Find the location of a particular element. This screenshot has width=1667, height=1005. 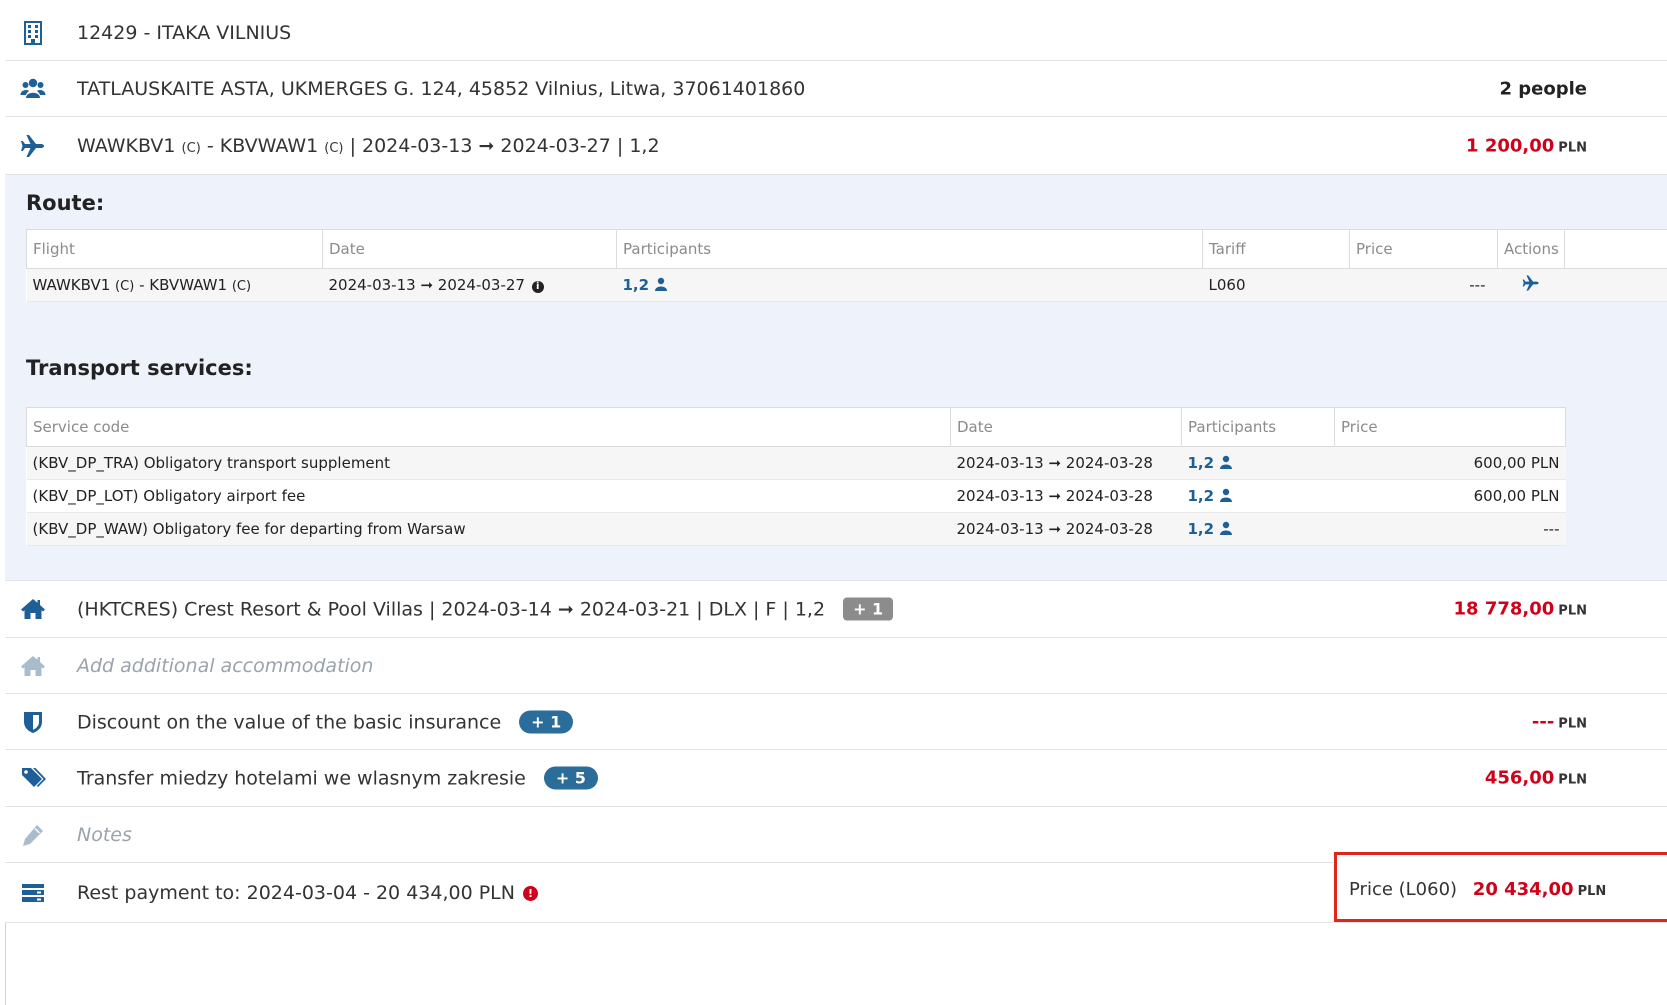

flight-from: WAWKBV1 is located at coordinates (126, 146).